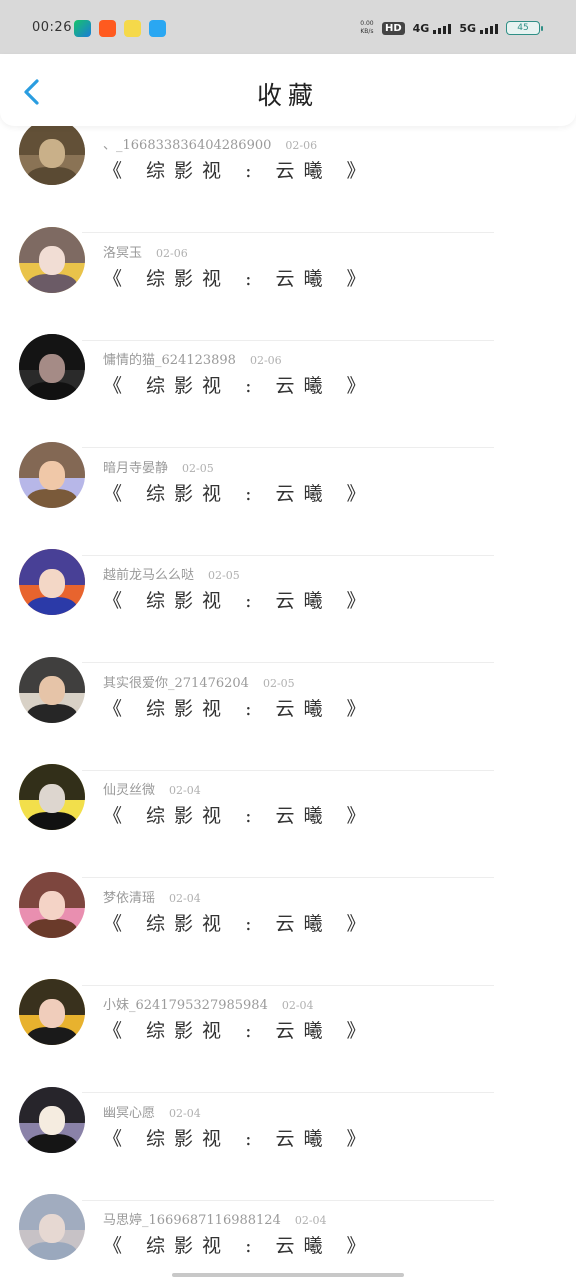 The image size is (576, 1280). What do you see at coordinates (288, 1275) in the screenshot?
I see `home-indicator` at bounding box center [288, 1275].